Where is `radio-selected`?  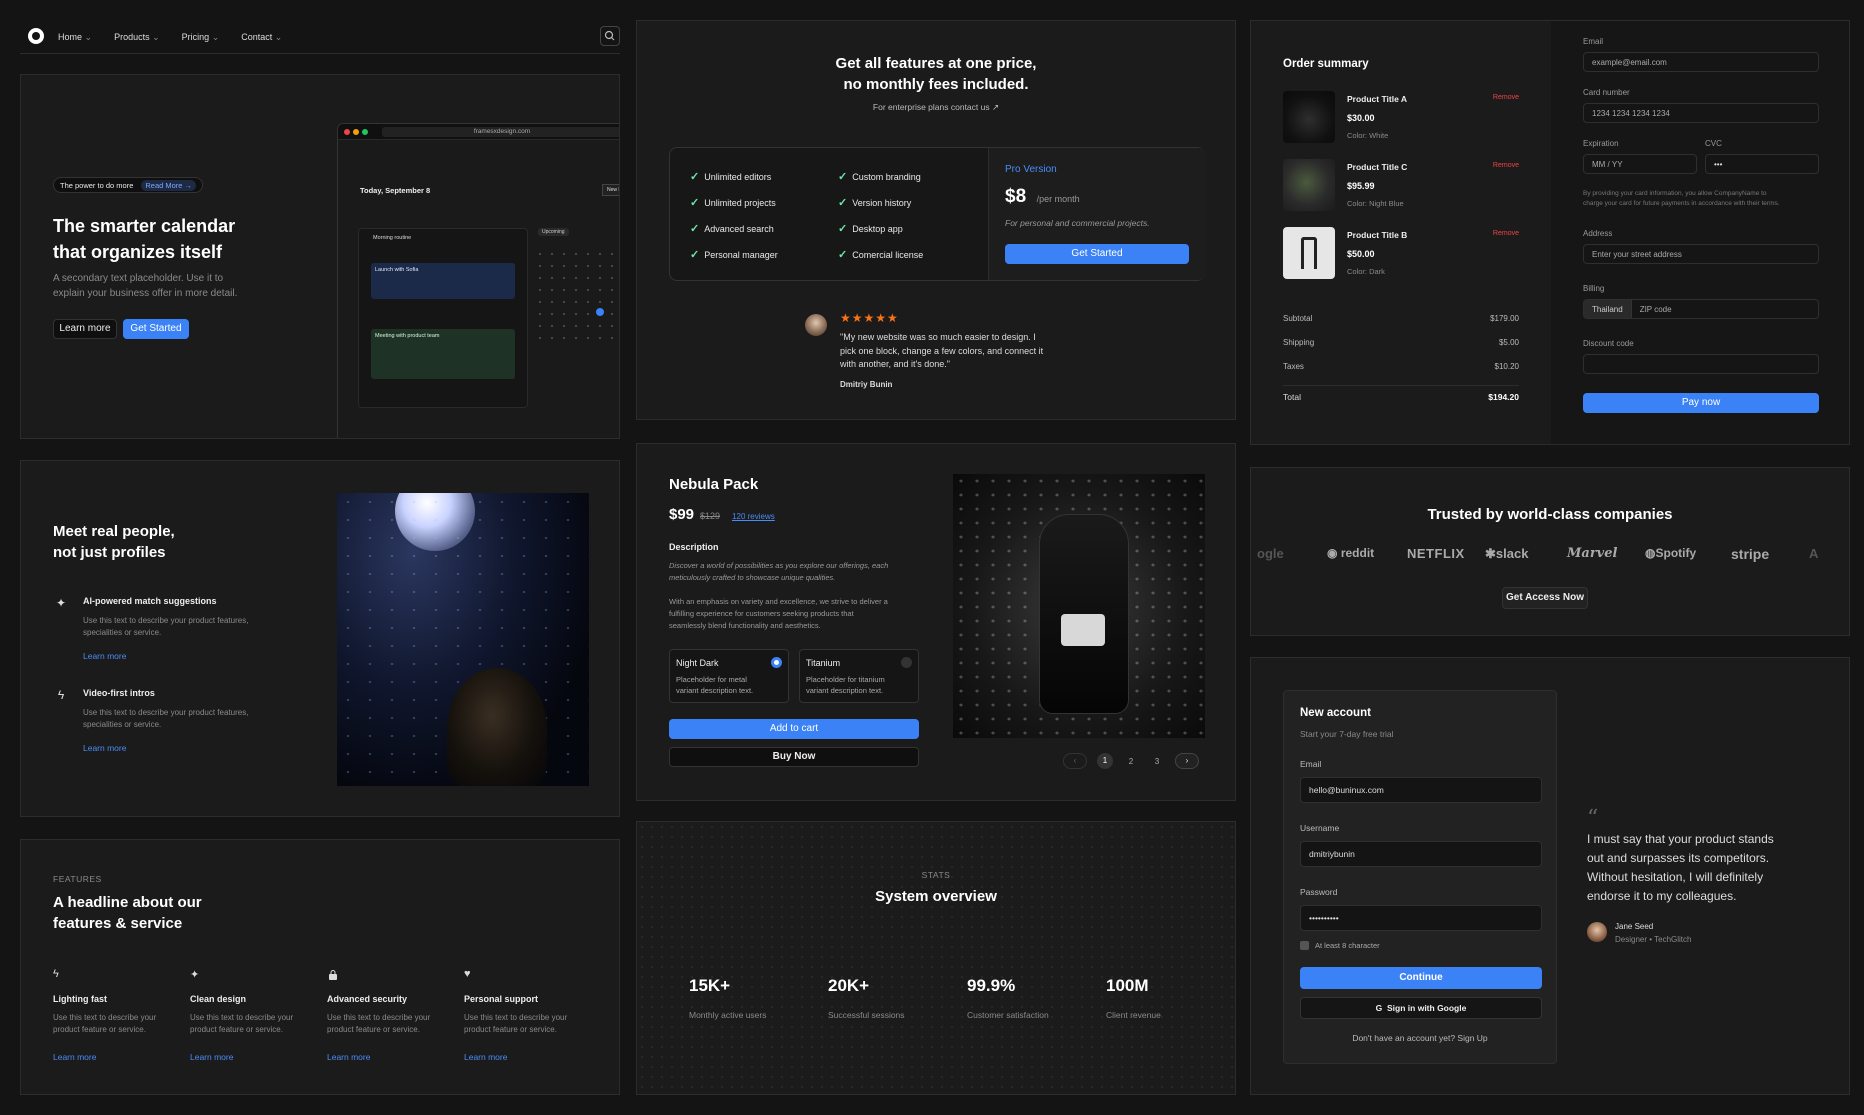
radio-selected is located at coordinates (776, 662).